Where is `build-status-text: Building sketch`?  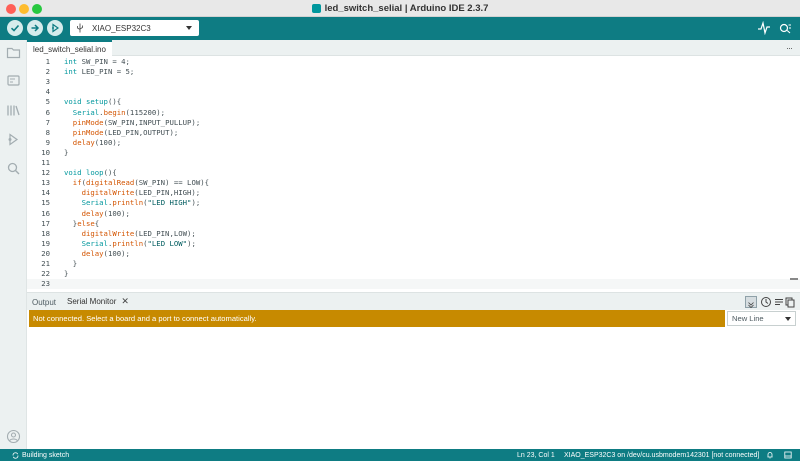 build-status-text: Building sketch is located at coordinates (46, 455).